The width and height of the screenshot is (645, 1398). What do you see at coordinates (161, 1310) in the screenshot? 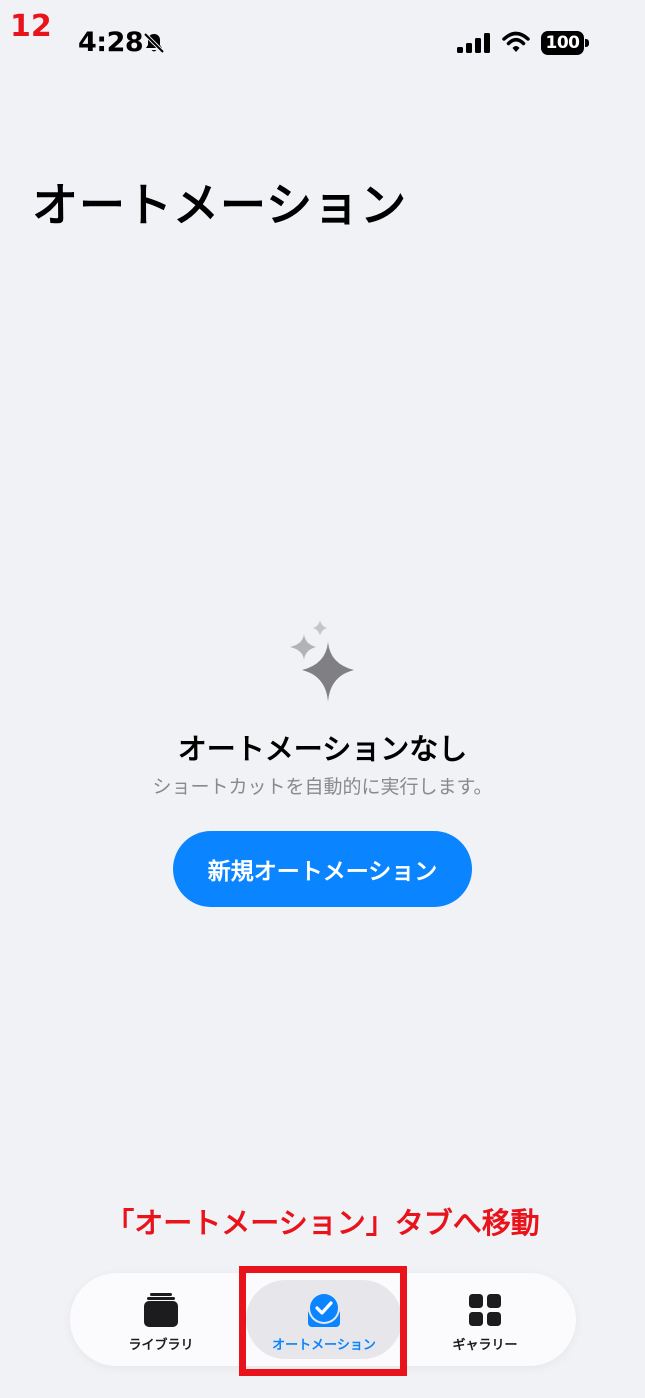
I see `library-stack-icon` at bounding box center [161, 1310].